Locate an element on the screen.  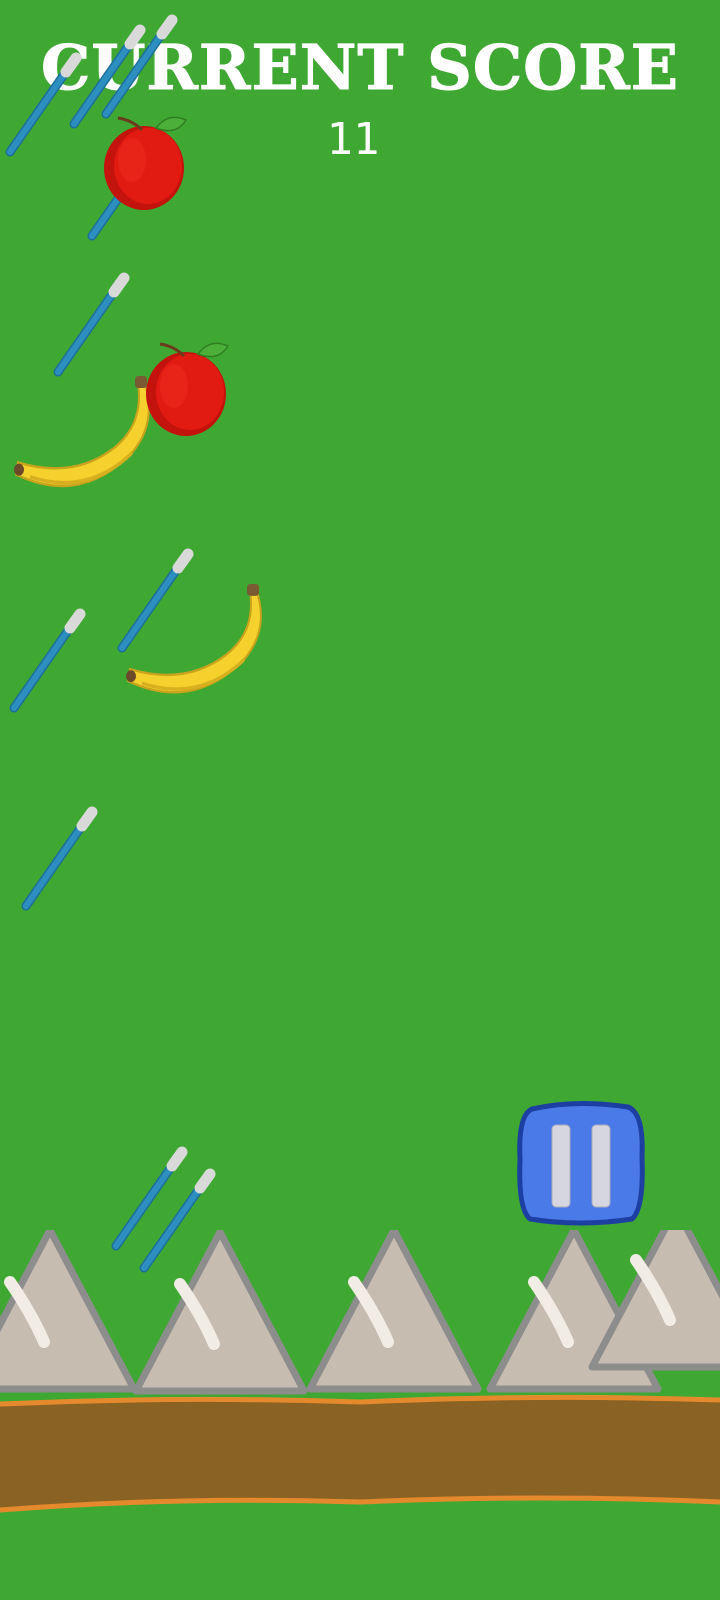
pause-icon is located at coordinates (581, 1163).